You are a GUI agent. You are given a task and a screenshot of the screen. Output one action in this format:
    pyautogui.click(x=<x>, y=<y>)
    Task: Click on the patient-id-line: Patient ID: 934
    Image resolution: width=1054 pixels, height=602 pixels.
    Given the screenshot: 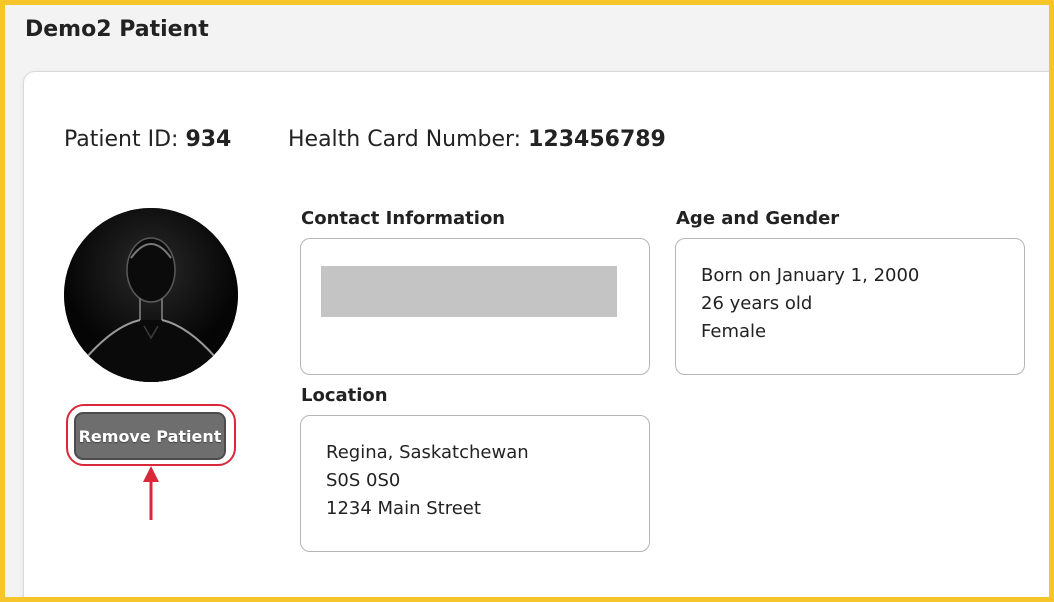 What is the action you would take?
    pyautogui.click(x=147, y=139)
    